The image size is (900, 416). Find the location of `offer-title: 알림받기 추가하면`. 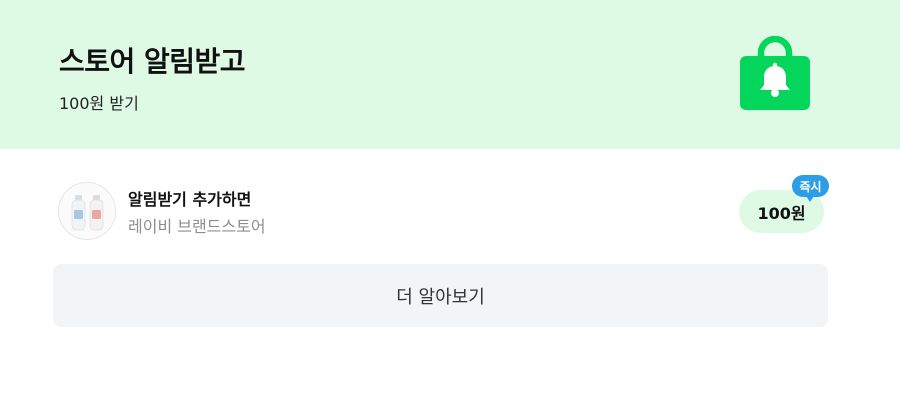

offer-title: 알림받기 추가하면 is located at coordinates (190, 199).